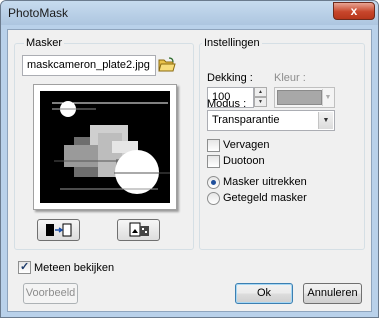 This screenshot has height=318, width=379. I want to click on opacity-spinner: ▲ ▼, so click(260, 97).